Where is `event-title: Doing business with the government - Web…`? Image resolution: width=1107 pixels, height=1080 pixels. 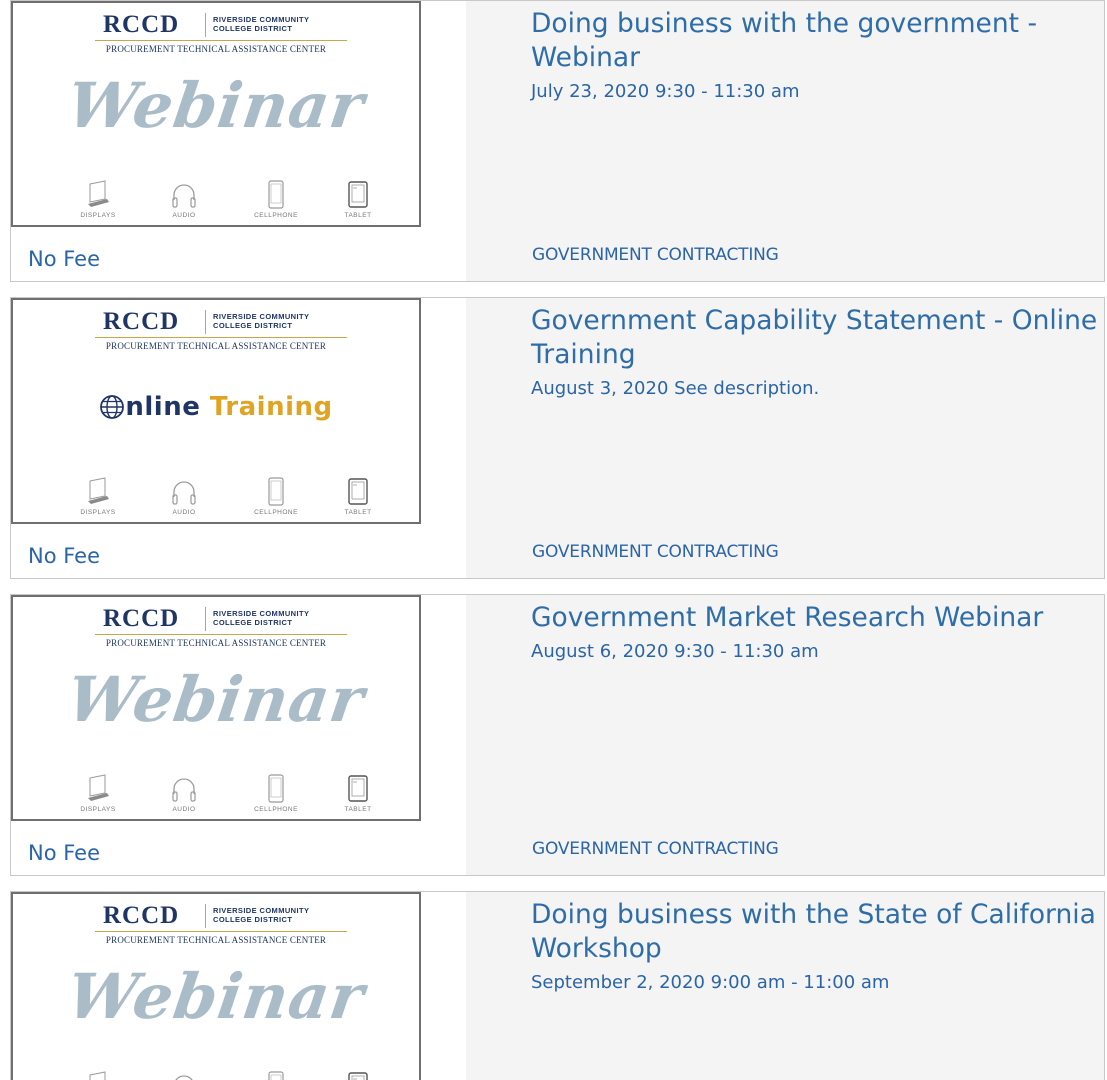 event-title: Doing business with the government - Web… is located at coordinates (784, 40).